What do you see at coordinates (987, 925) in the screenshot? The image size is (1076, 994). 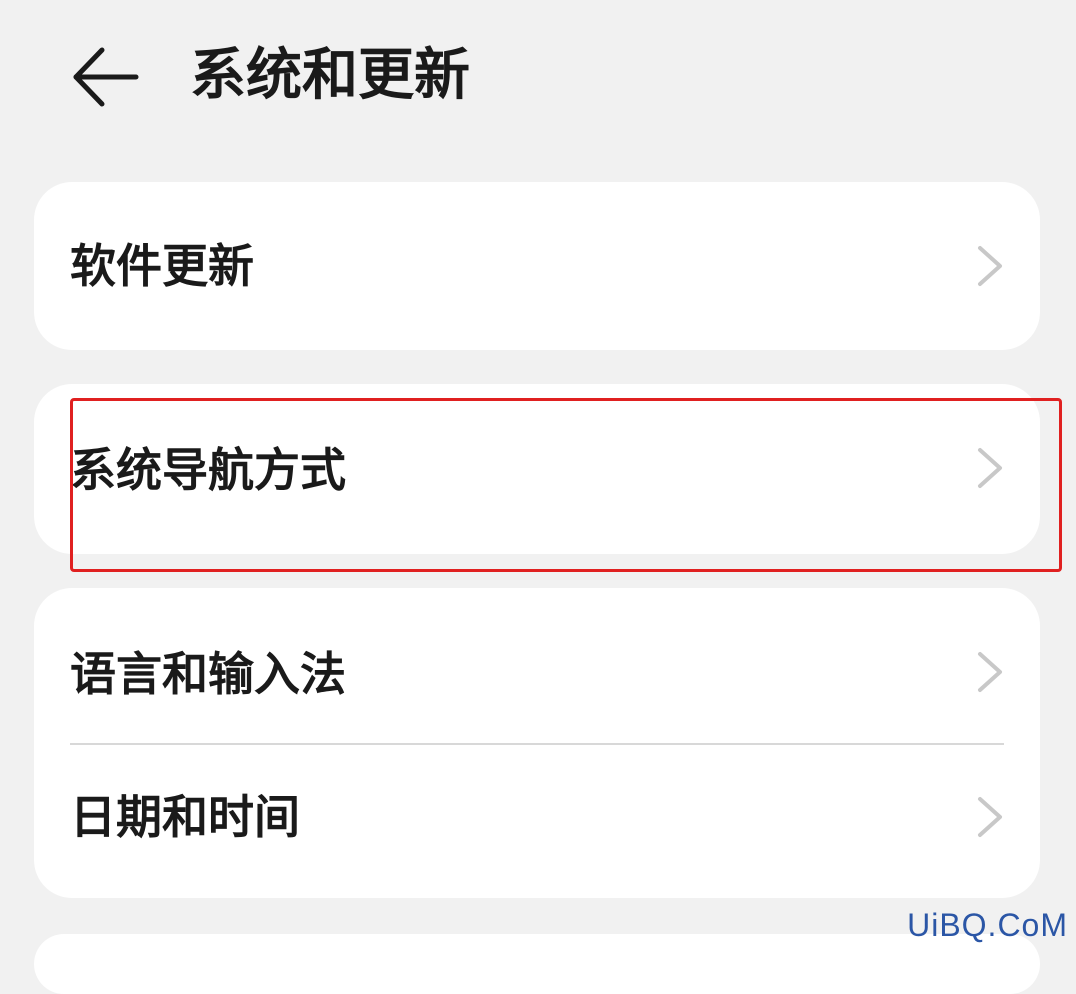 I see `watermark: UiBQ.CoM` at bounding box center [987, 925].